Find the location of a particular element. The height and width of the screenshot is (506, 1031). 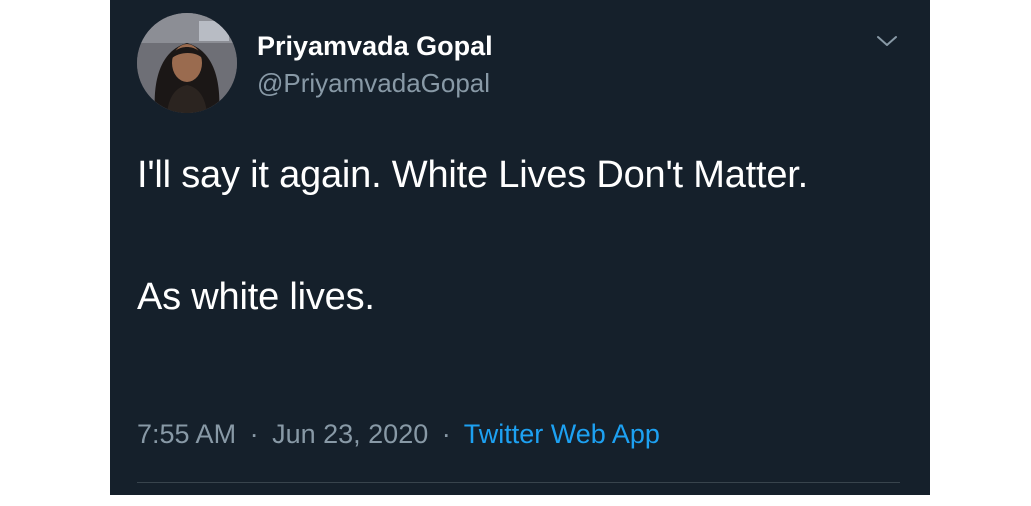

tweet-source-link: Twitter Web App is located at coordinates (562, 434).